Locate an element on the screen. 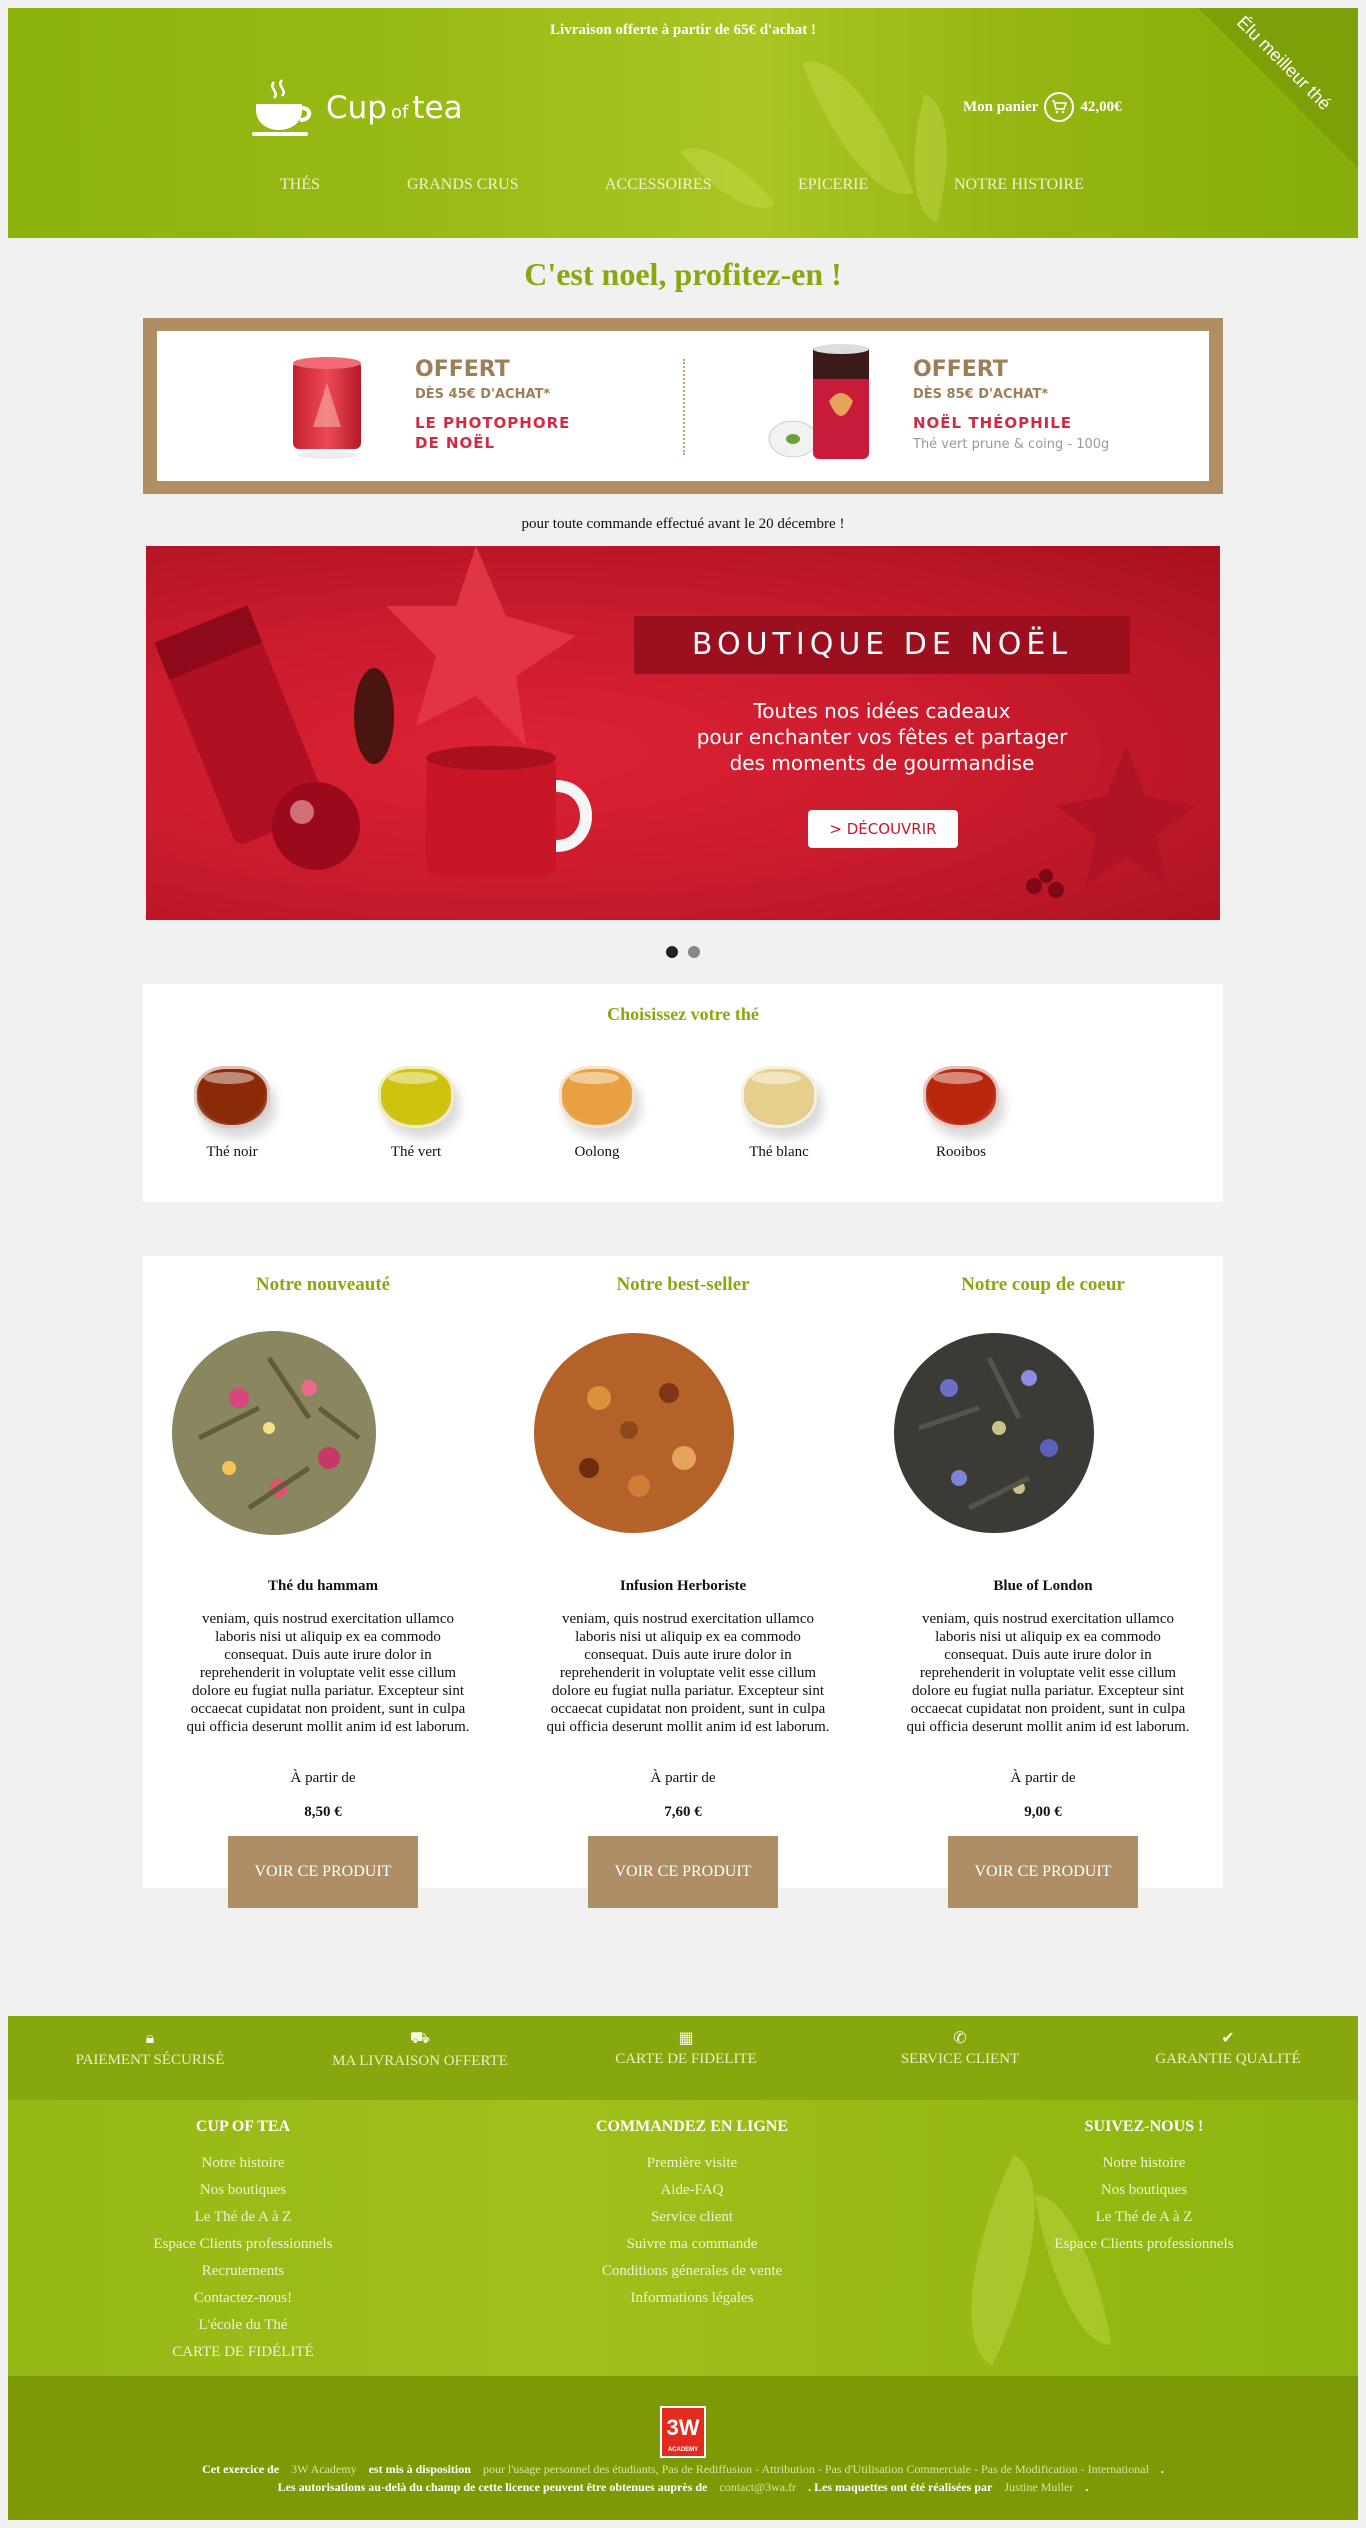  designer-link: Justine Muller is located at coordinates (1038, 2487).